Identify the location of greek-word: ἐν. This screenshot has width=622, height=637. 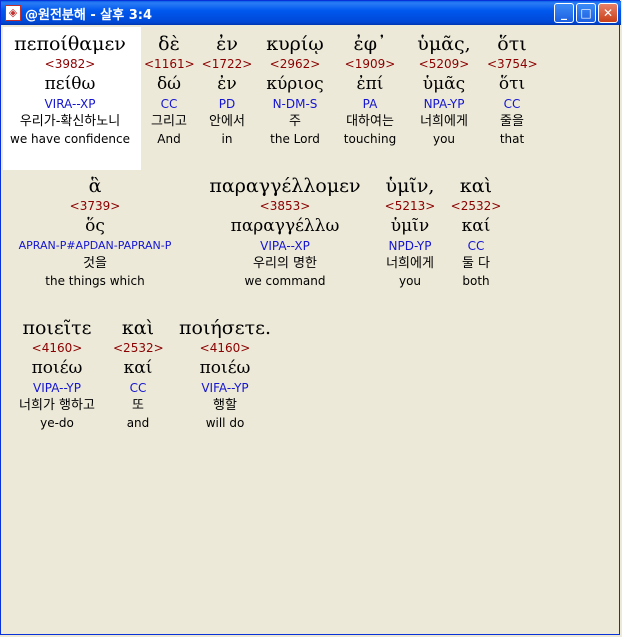
(227, 44).